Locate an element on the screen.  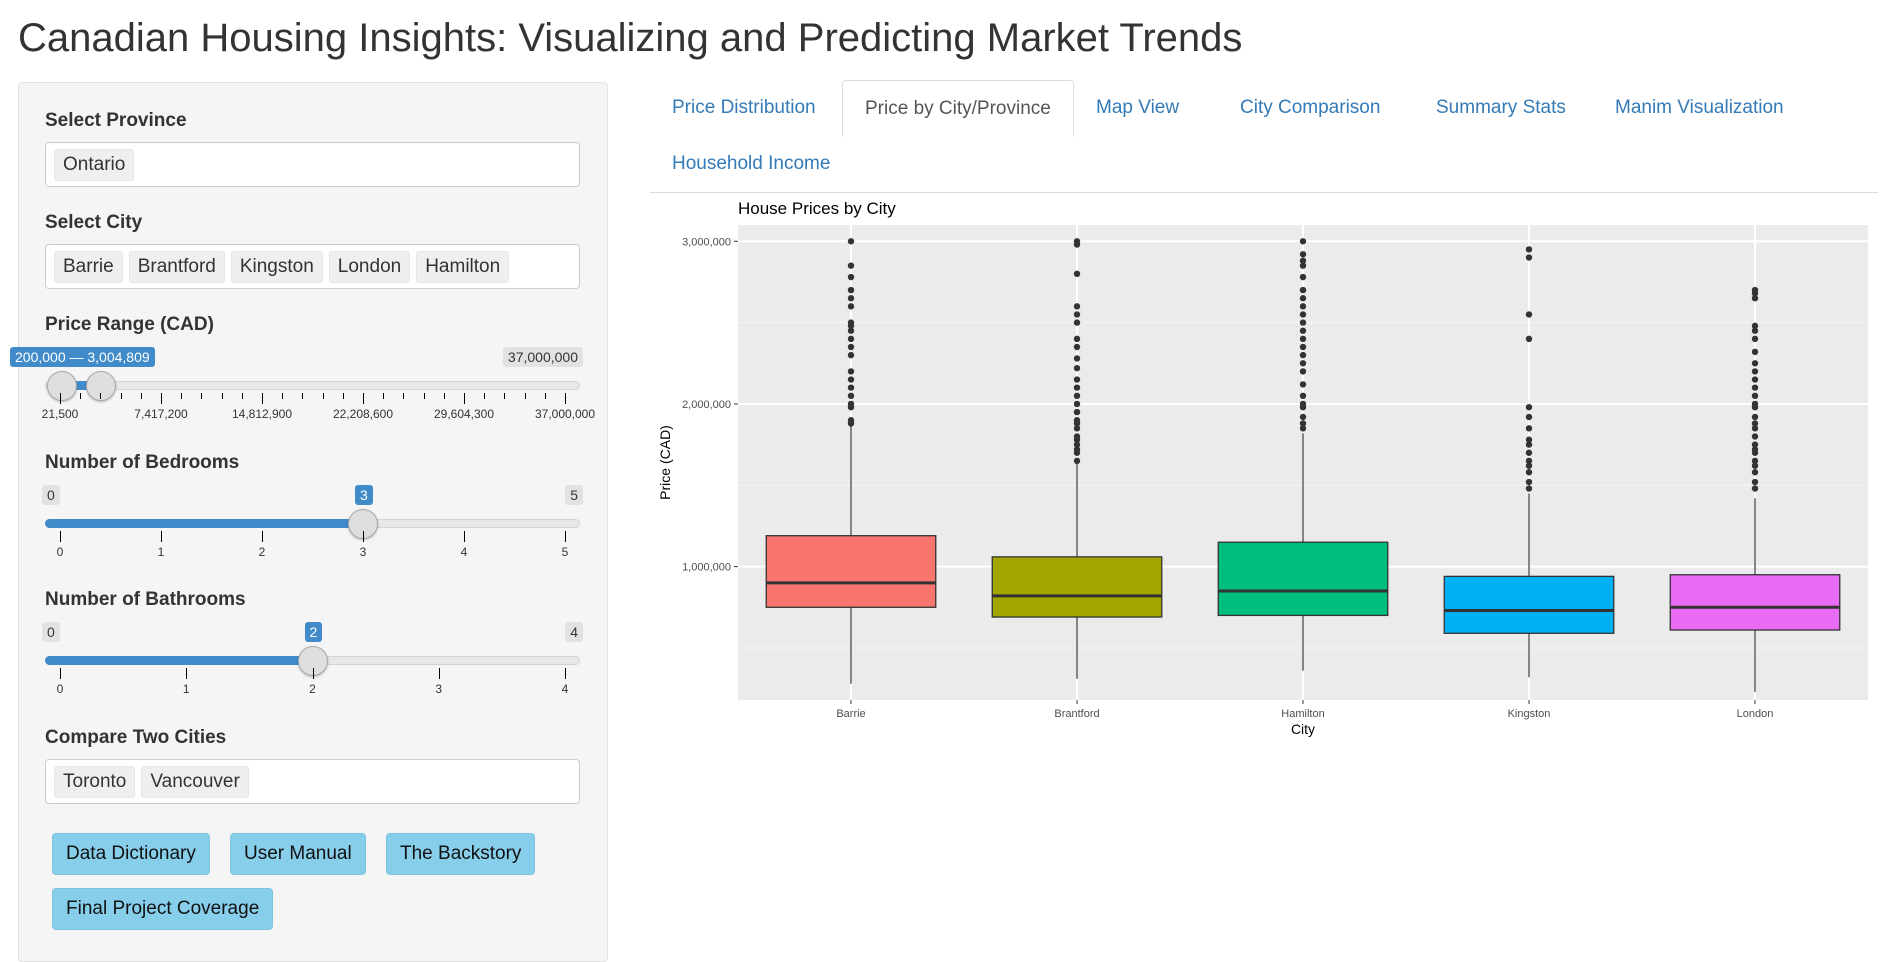
slider-tick-label: 5 is located at coordinates (565, 552).